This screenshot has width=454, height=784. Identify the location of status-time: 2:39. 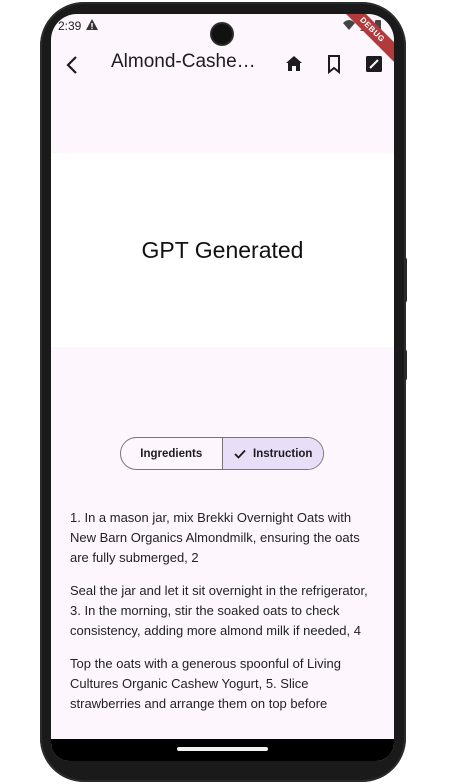
(70, 26).